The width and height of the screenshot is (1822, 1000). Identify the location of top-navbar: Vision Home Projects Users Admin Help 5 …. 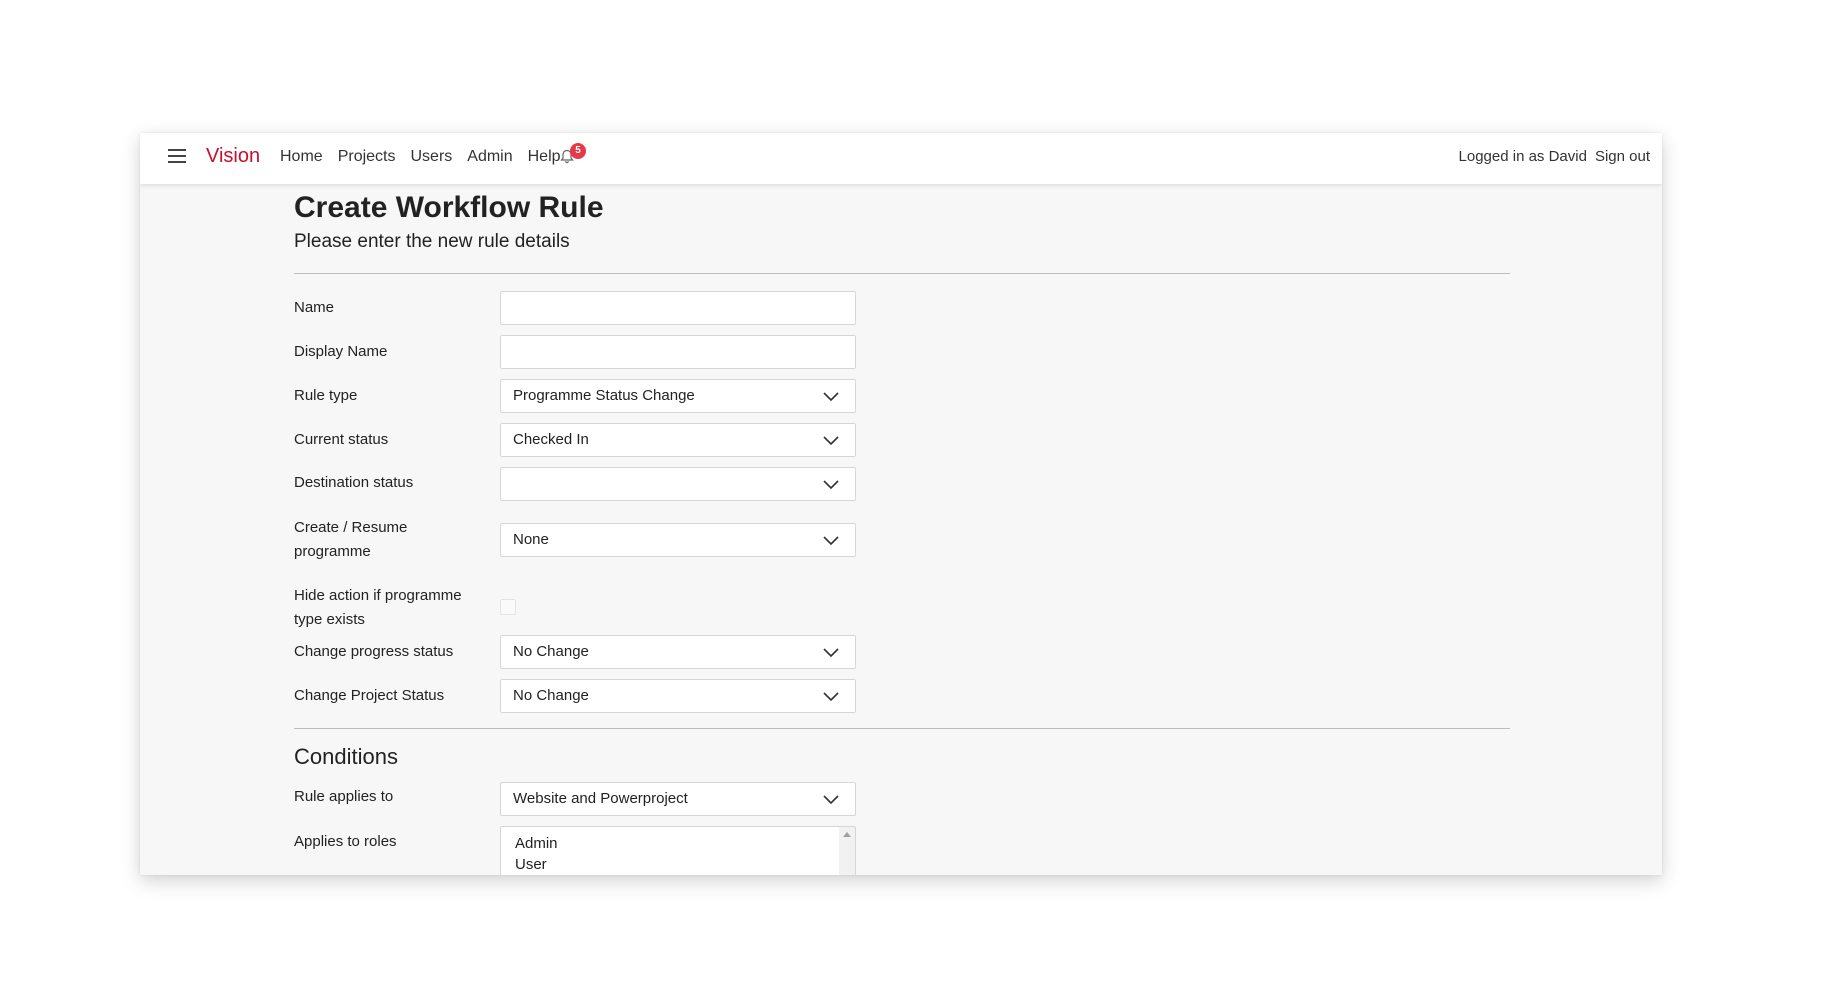
(901, 158).